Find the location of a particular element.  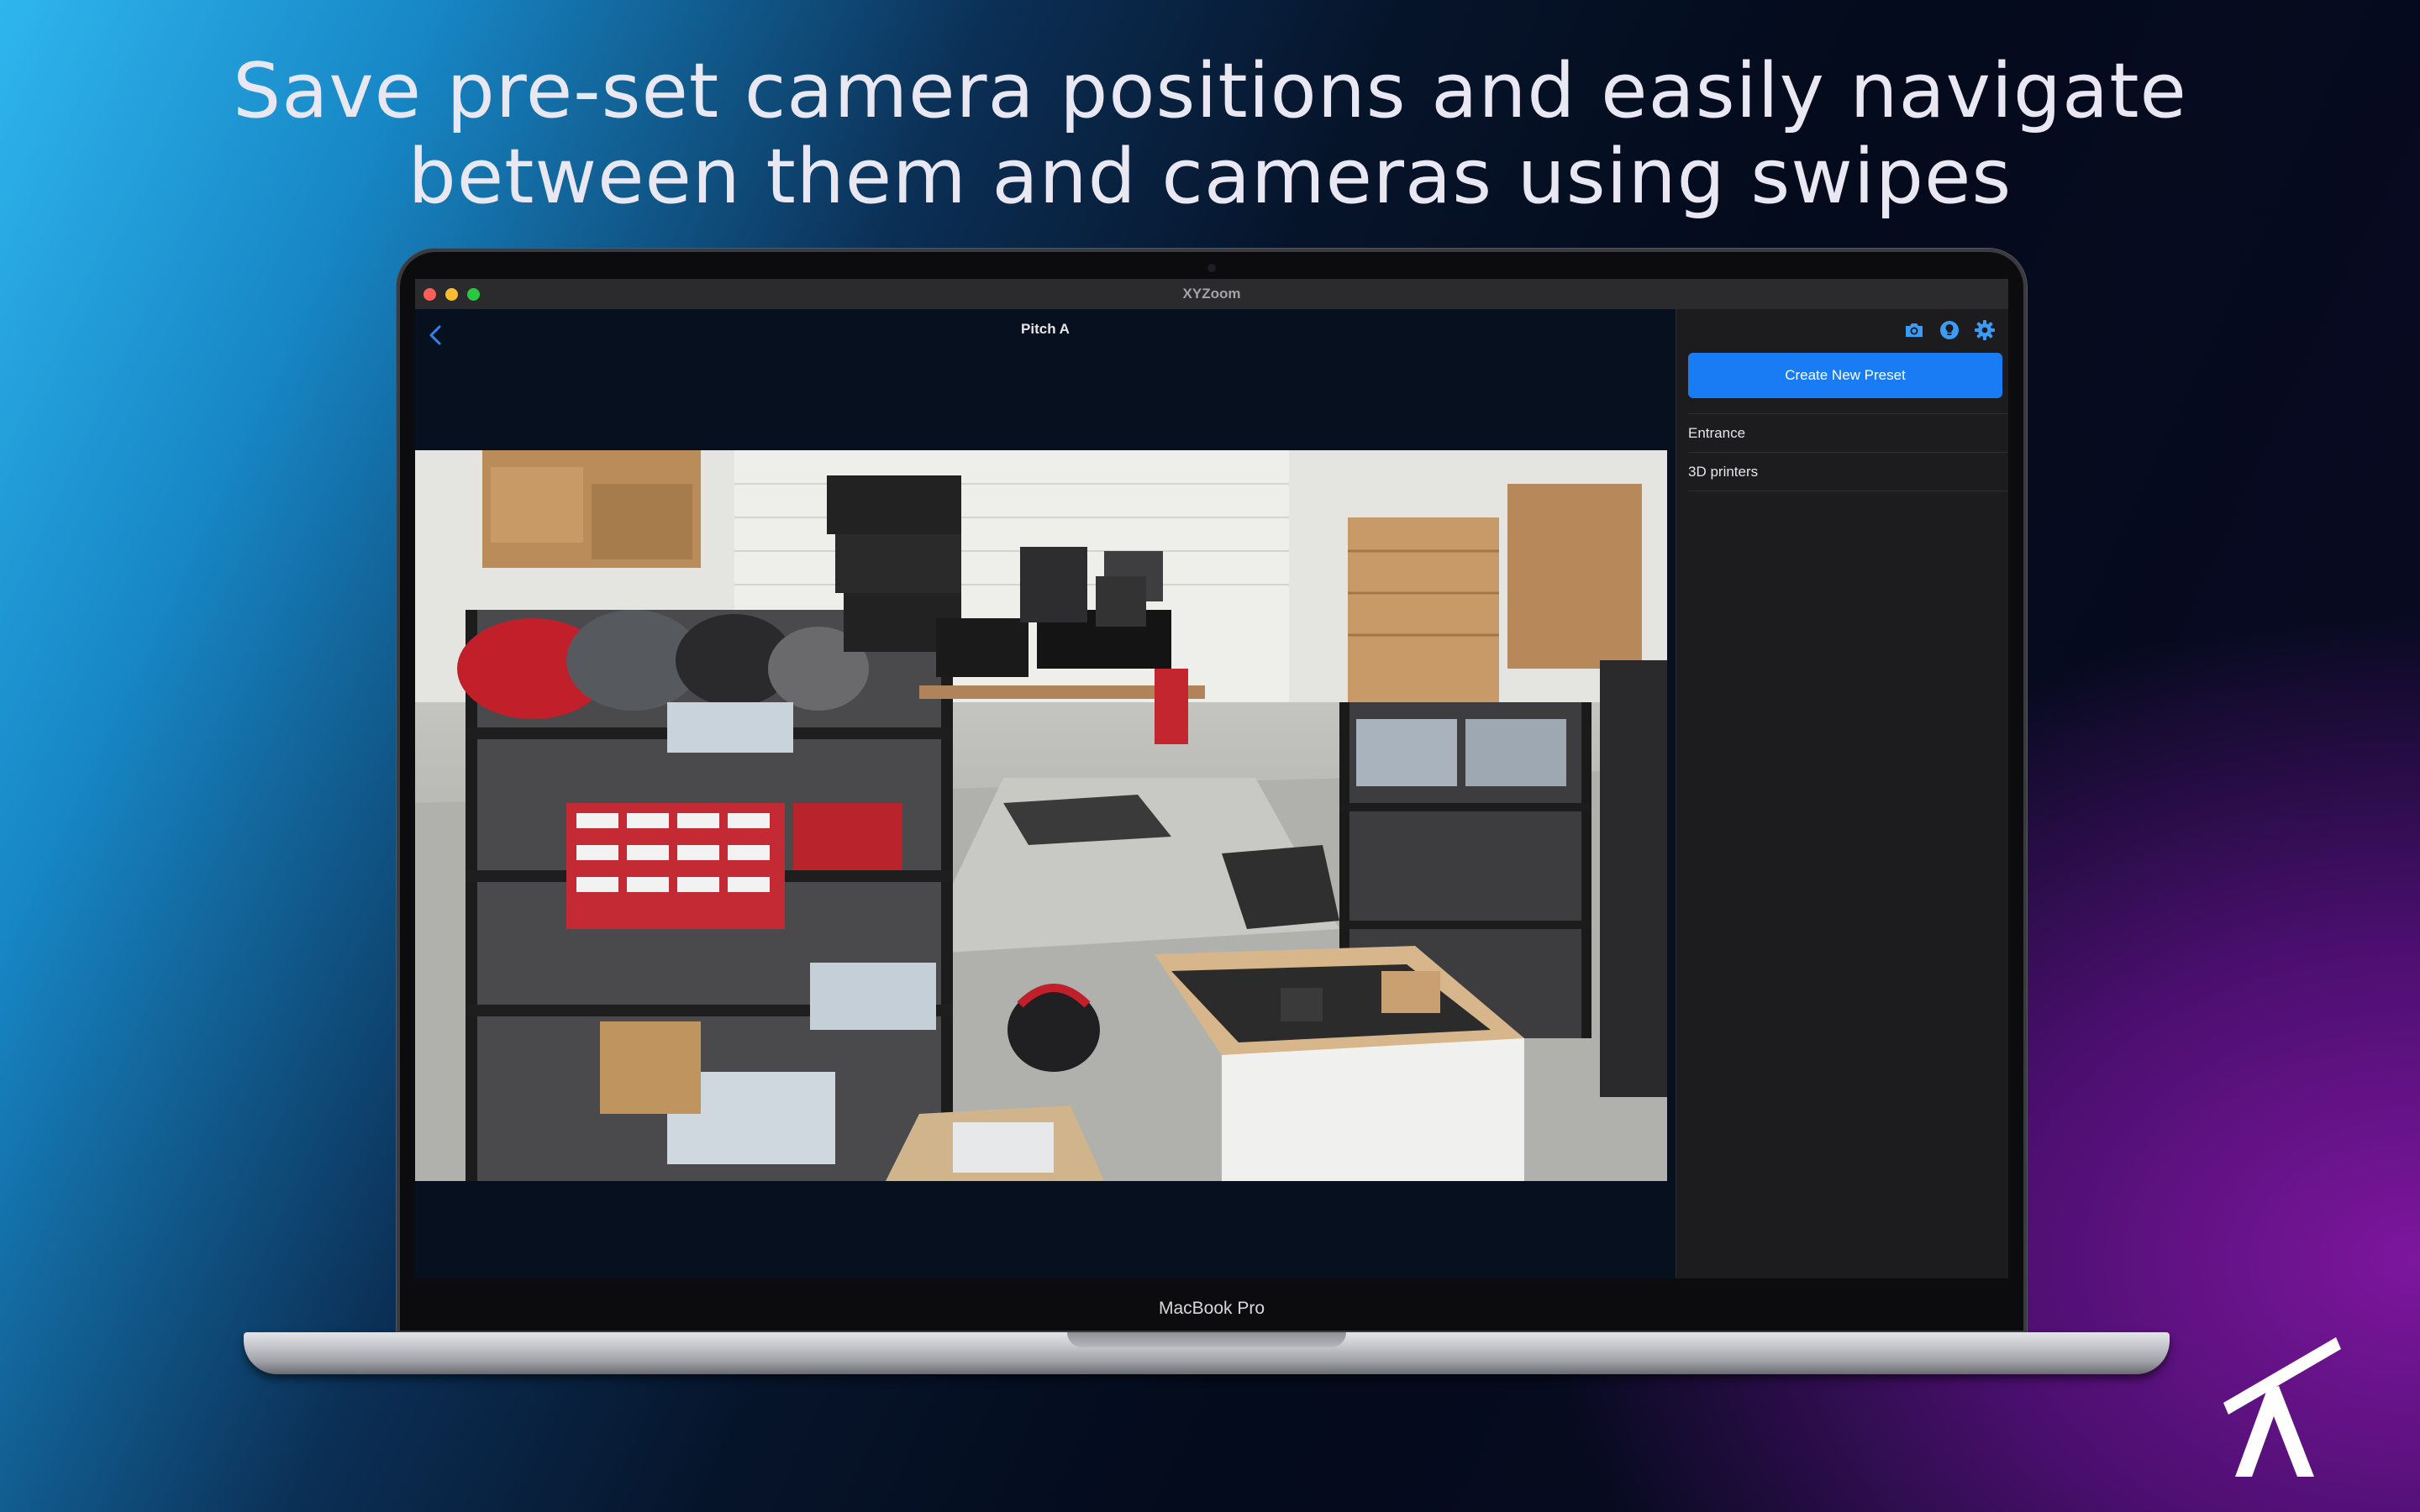

window-titlebar: XYZoom is located at coordinates (1211, 294).